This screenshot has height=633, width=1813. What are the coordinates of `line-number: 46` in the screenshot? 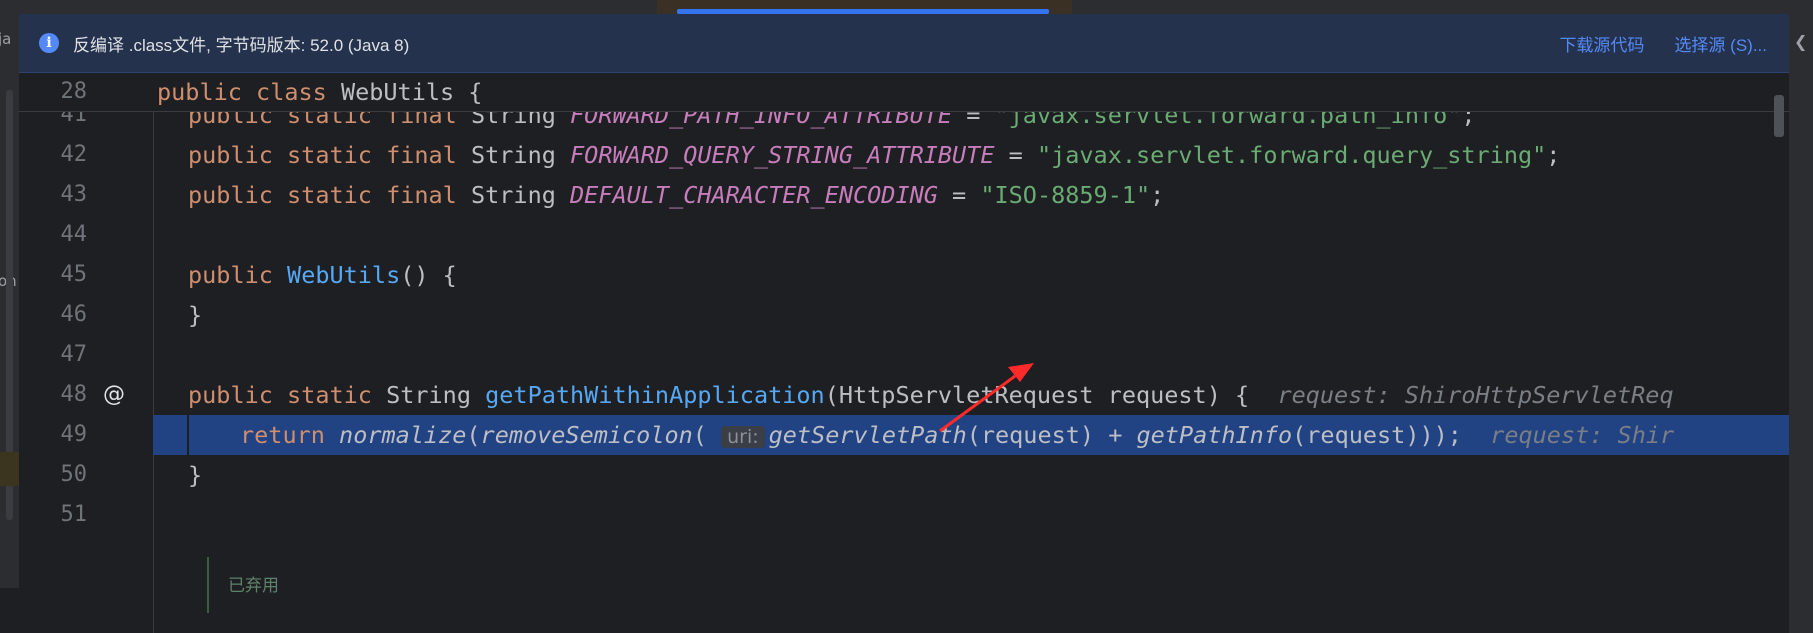 It's located at (74, 314).